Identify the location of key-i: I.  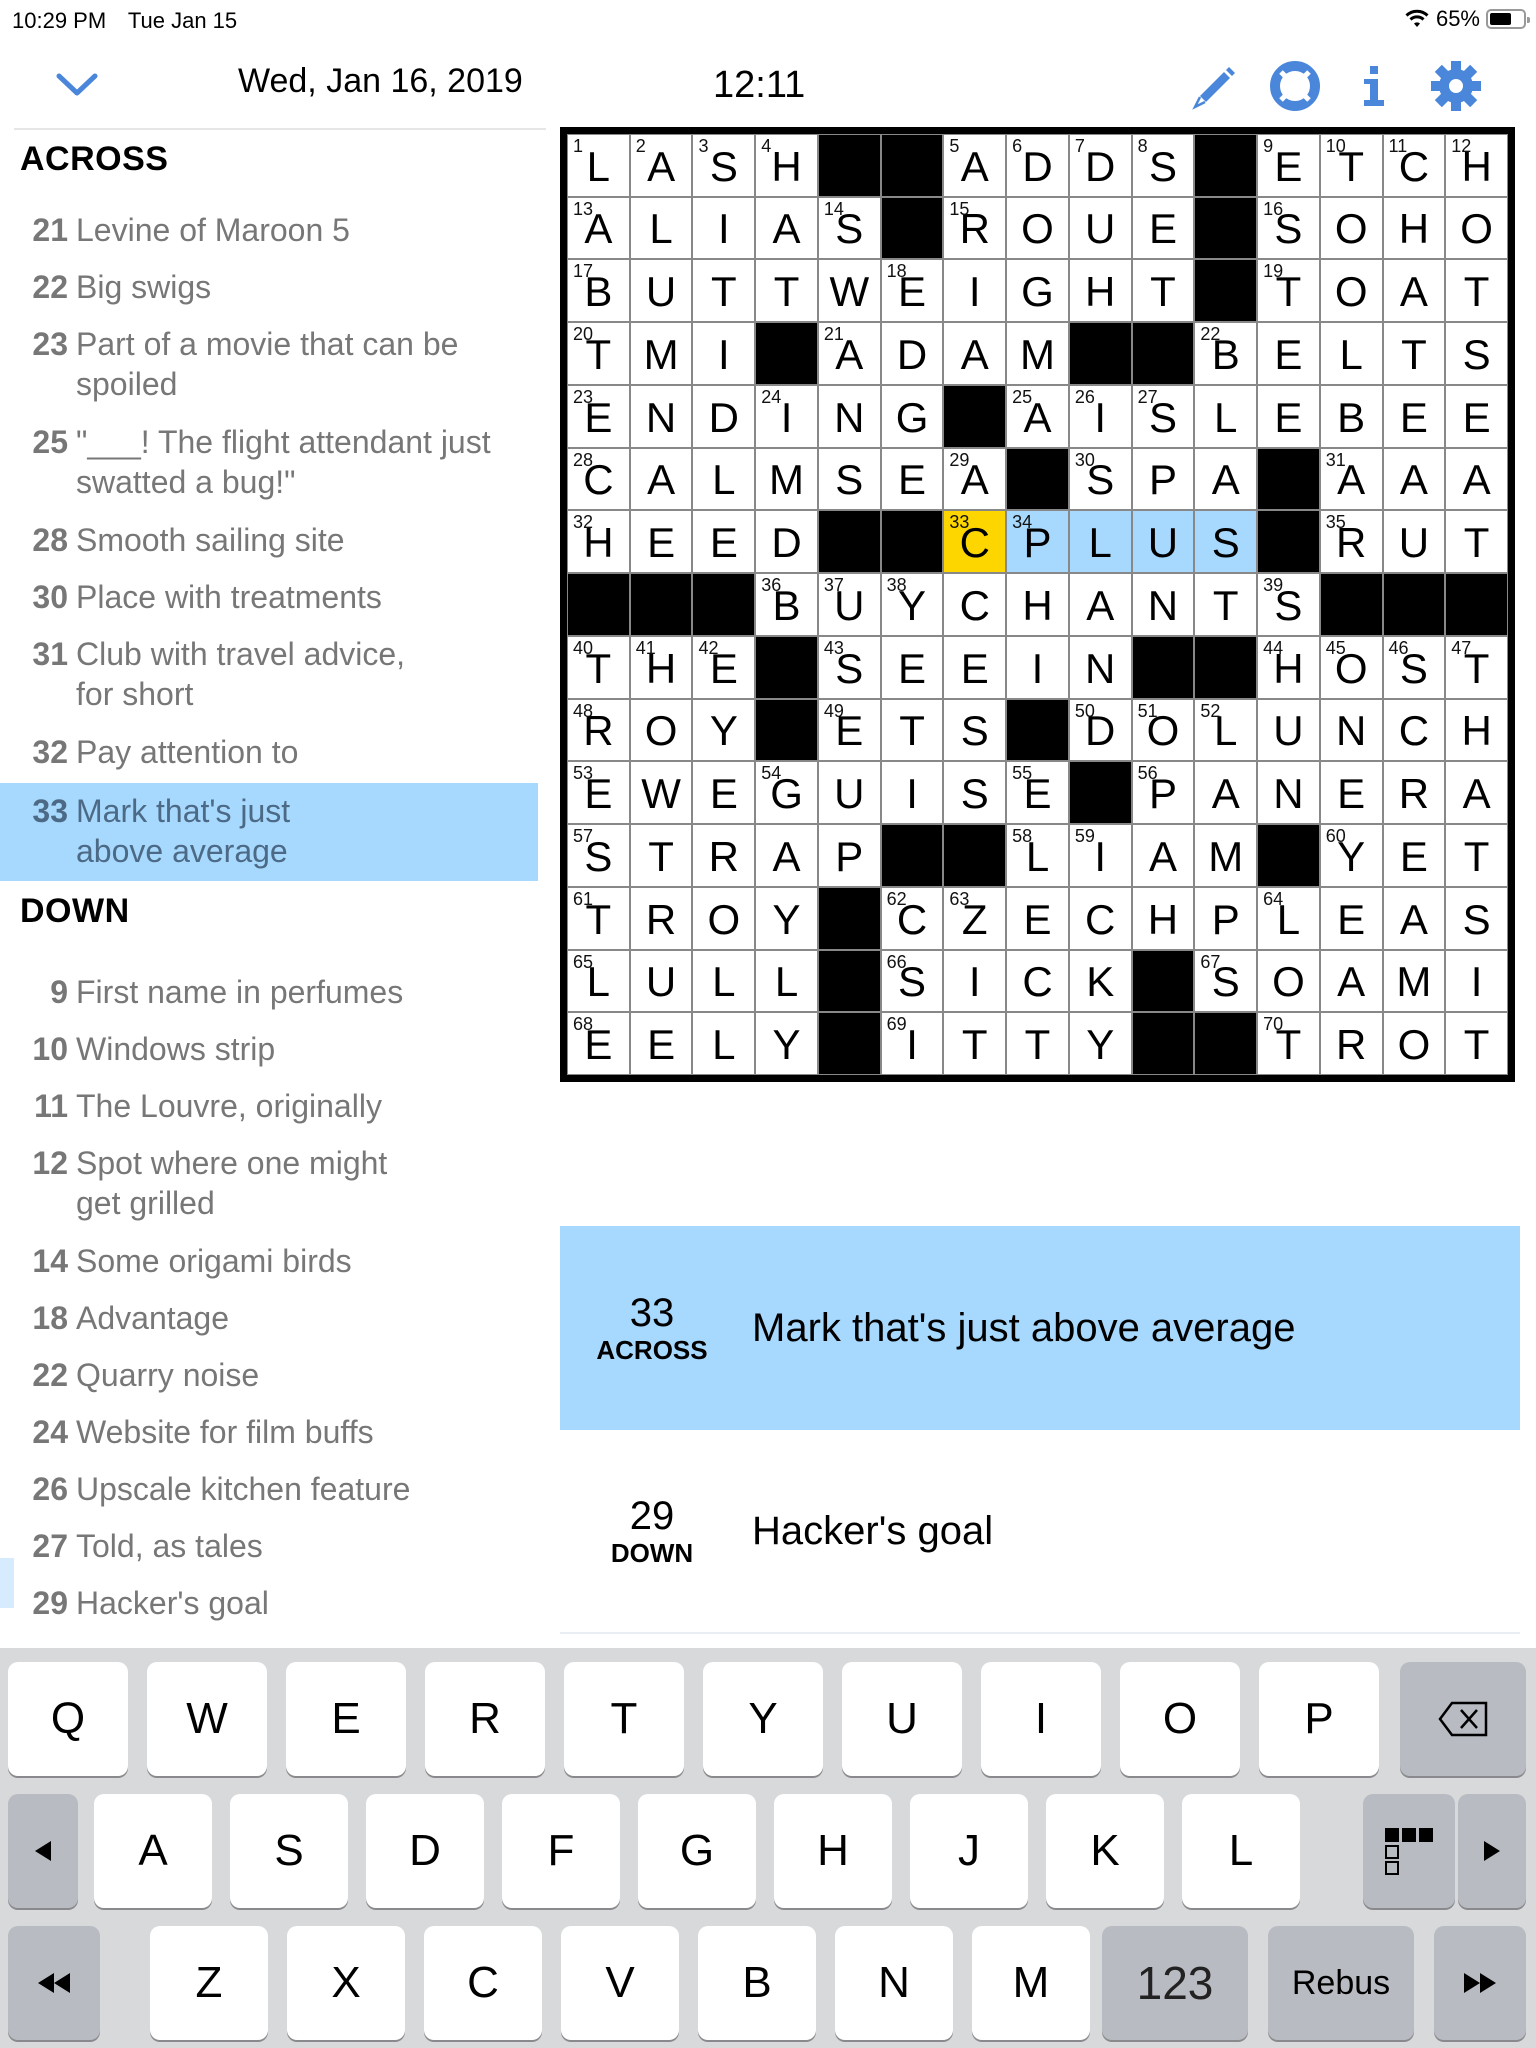
(1041, 1719).